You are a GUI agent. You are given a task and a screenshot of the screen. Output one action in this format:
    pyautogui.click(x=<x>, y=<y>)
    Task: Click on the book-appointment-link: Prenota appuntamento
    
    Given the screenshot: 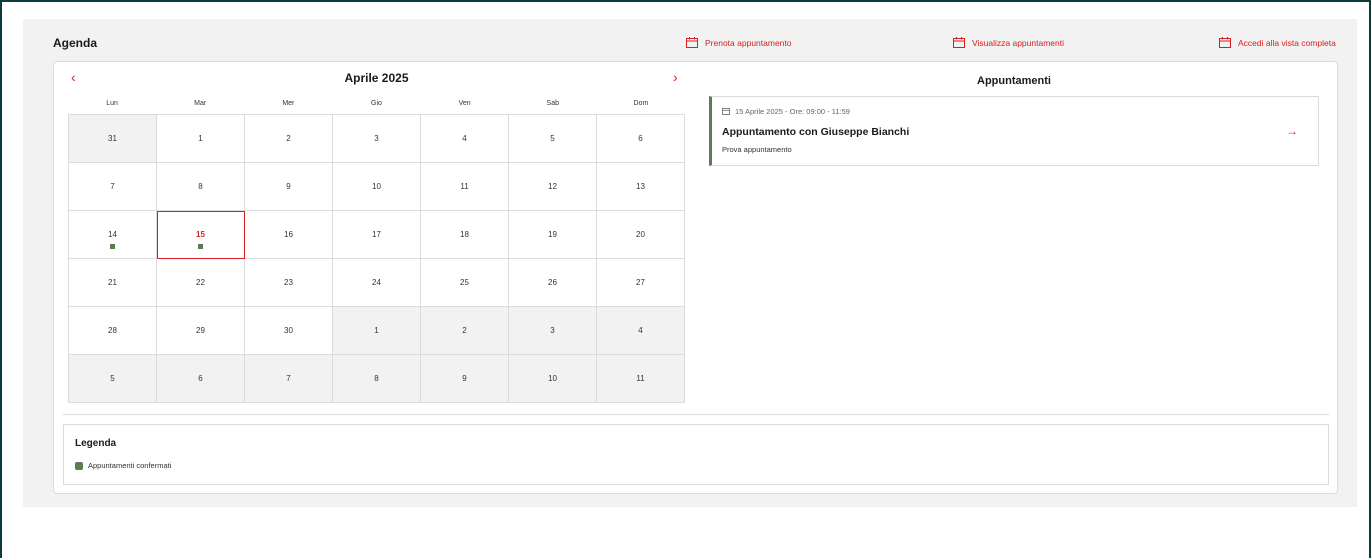 What is the action you would take?
    pyautogui.click(x=738, y=42)
    